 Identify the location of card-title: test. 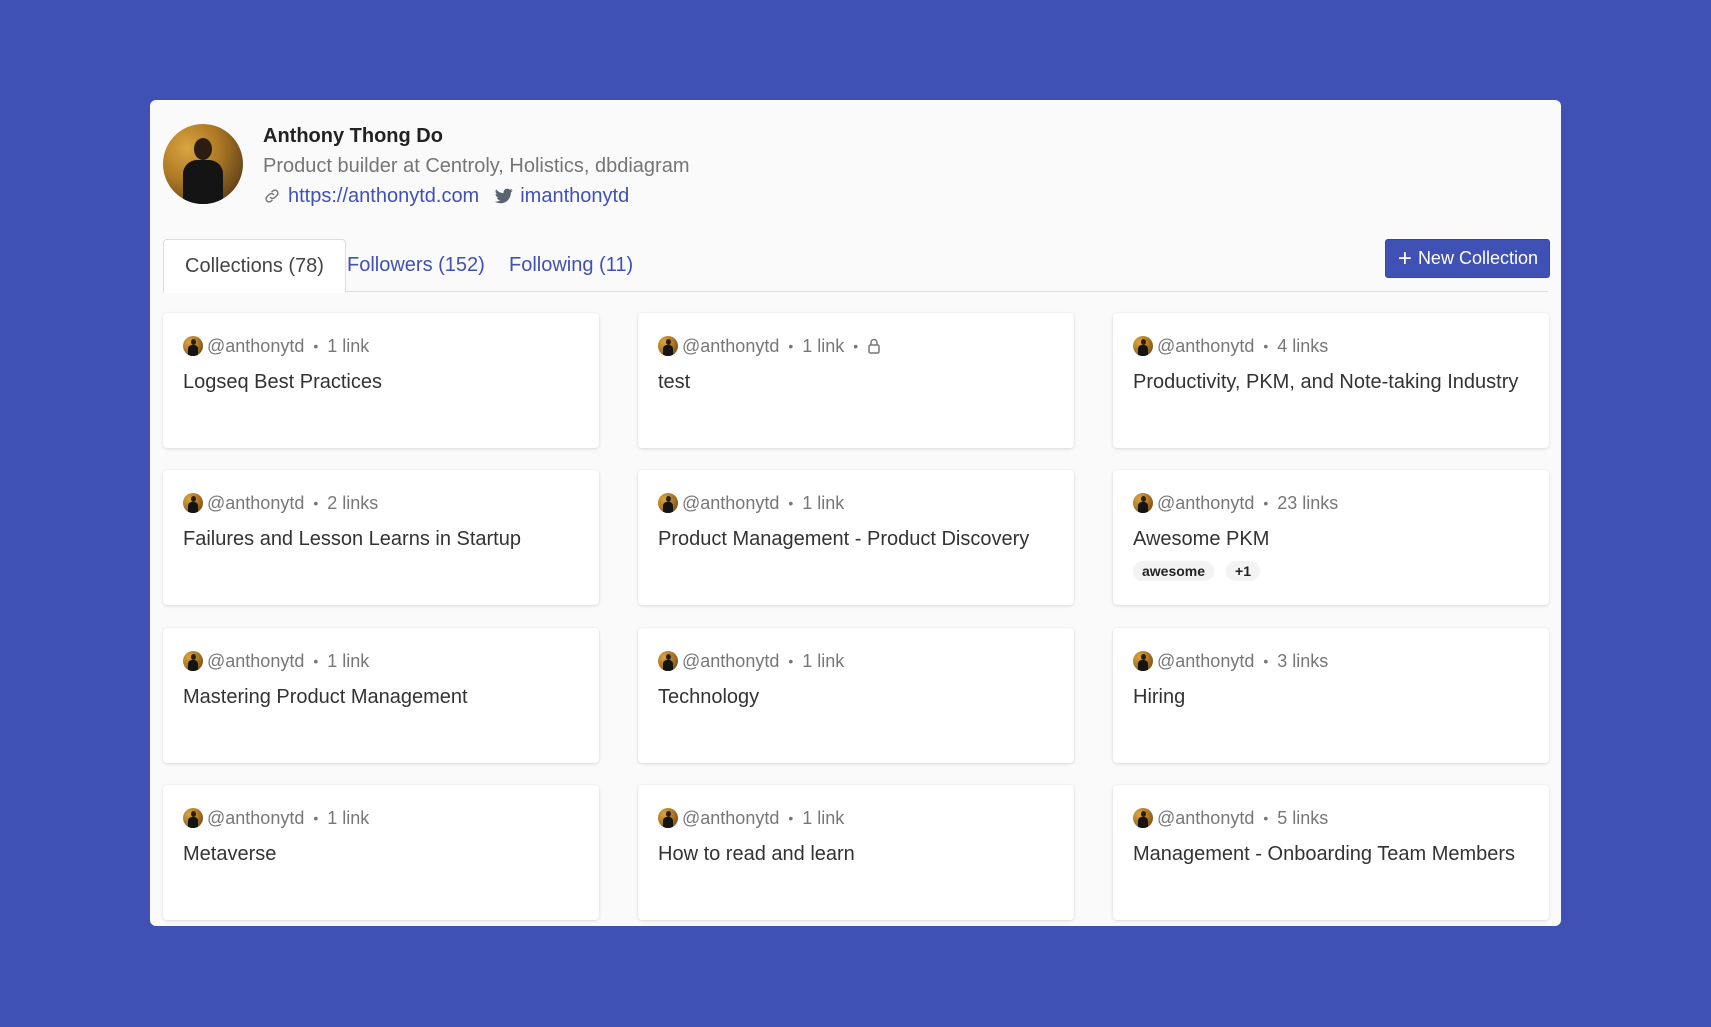
(856, 382).